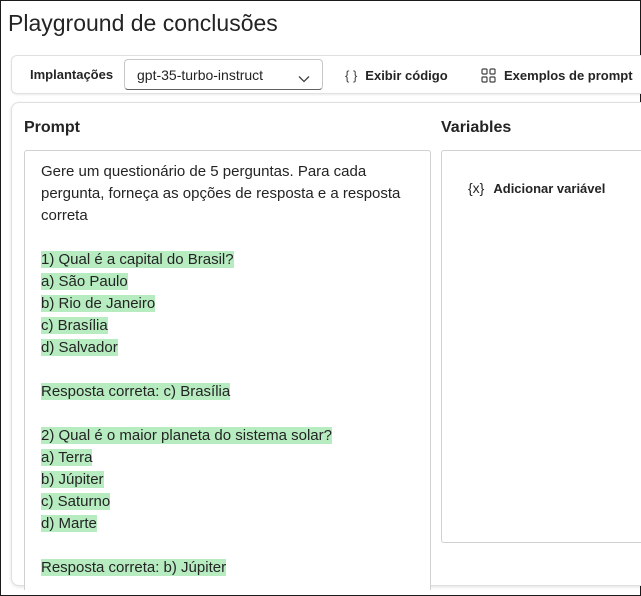 The width and height of the screenshot is (641, 596). I want to click on prompt-line-text: b) Rio de Janeiro, so click(98, 303).